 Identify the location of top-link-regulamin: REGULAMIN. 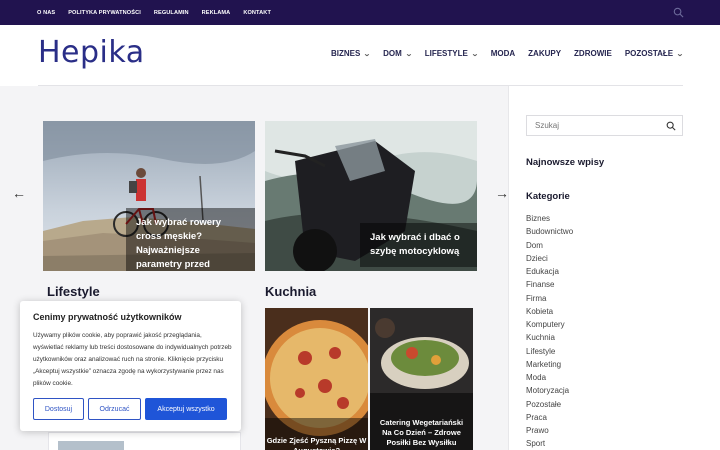
(171, 13).